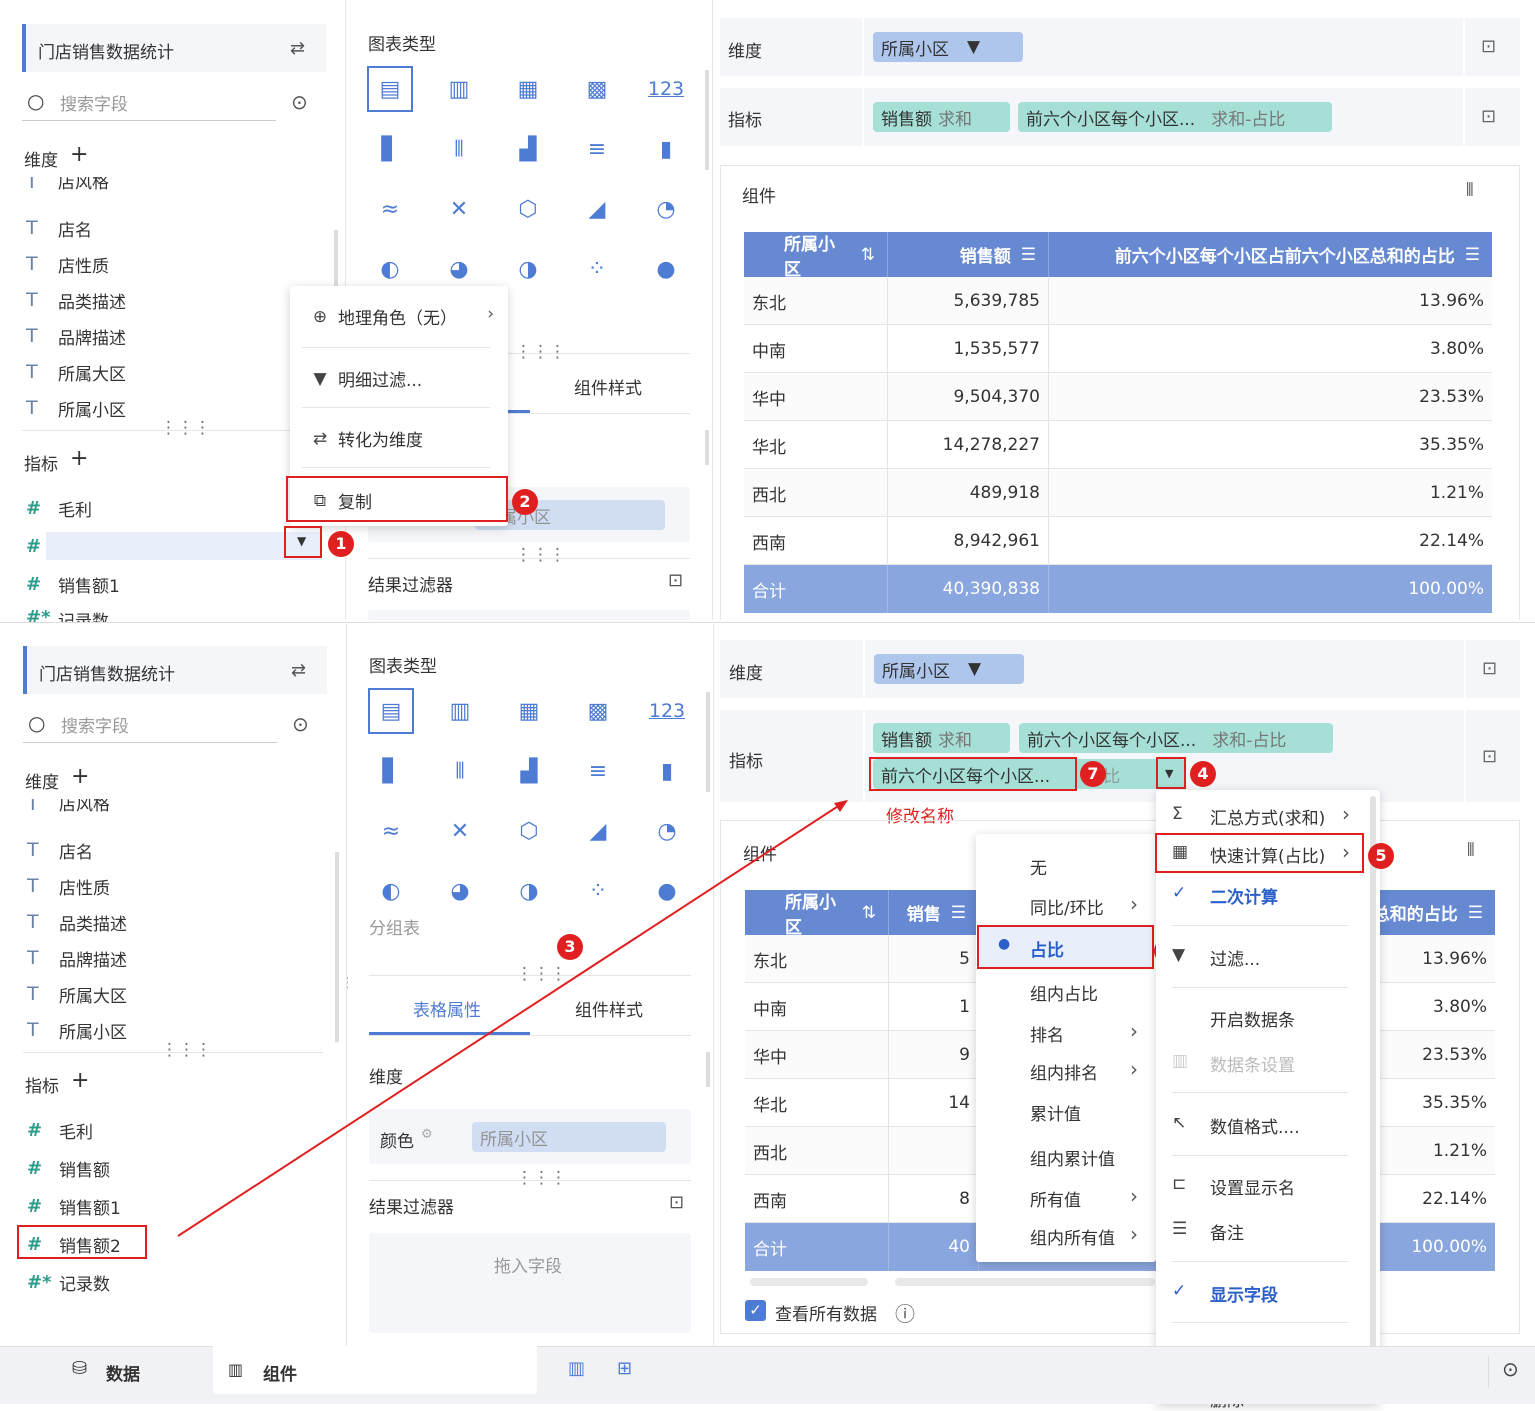 The image size is (1535, 1411). Describe the element at coordinates (236, 1369) in the screenshot. I see `bar-chart-icon: ▥` at that location.